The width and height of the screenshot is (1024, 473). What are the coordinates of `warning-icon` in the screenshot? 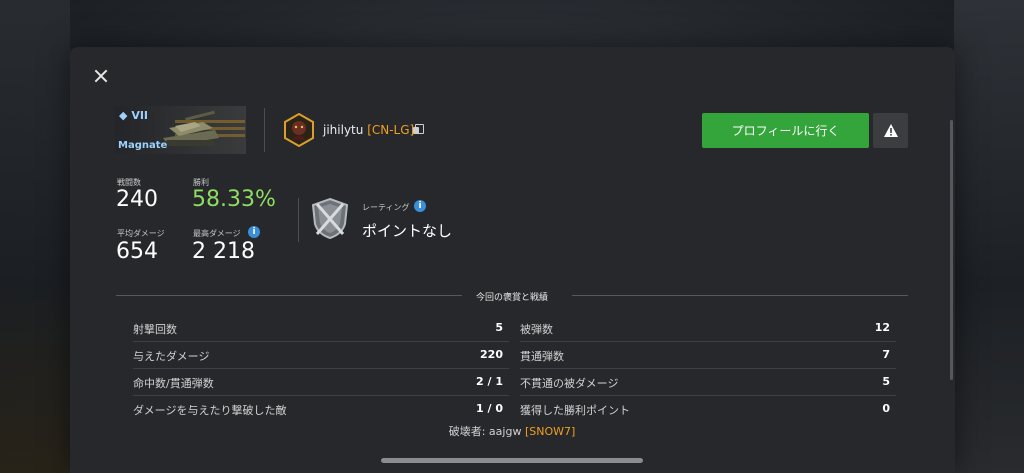 It's located at (890, 130).